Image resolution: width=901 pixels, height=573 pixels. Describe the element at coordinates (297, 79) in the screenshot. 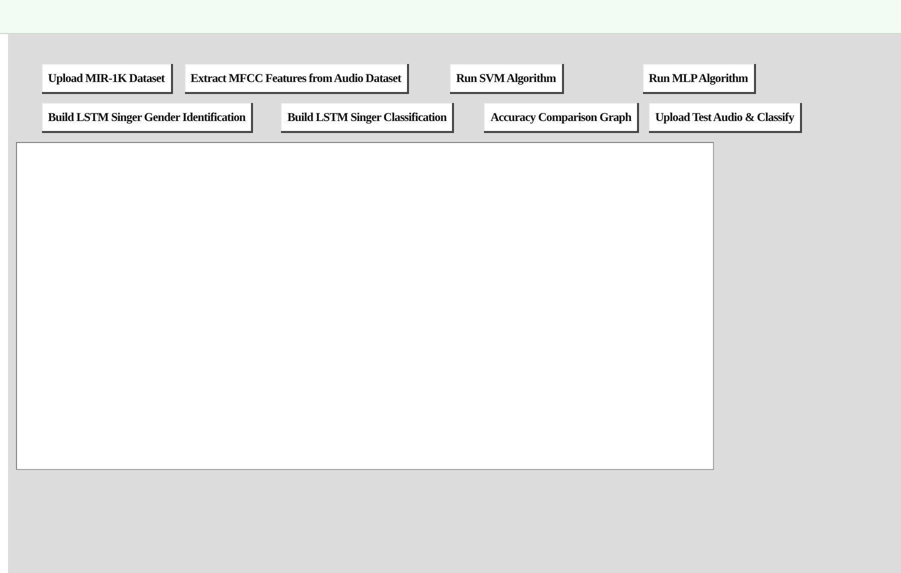

I see `action-button: Extract MFCC Features from Audio Dataset` at that location.